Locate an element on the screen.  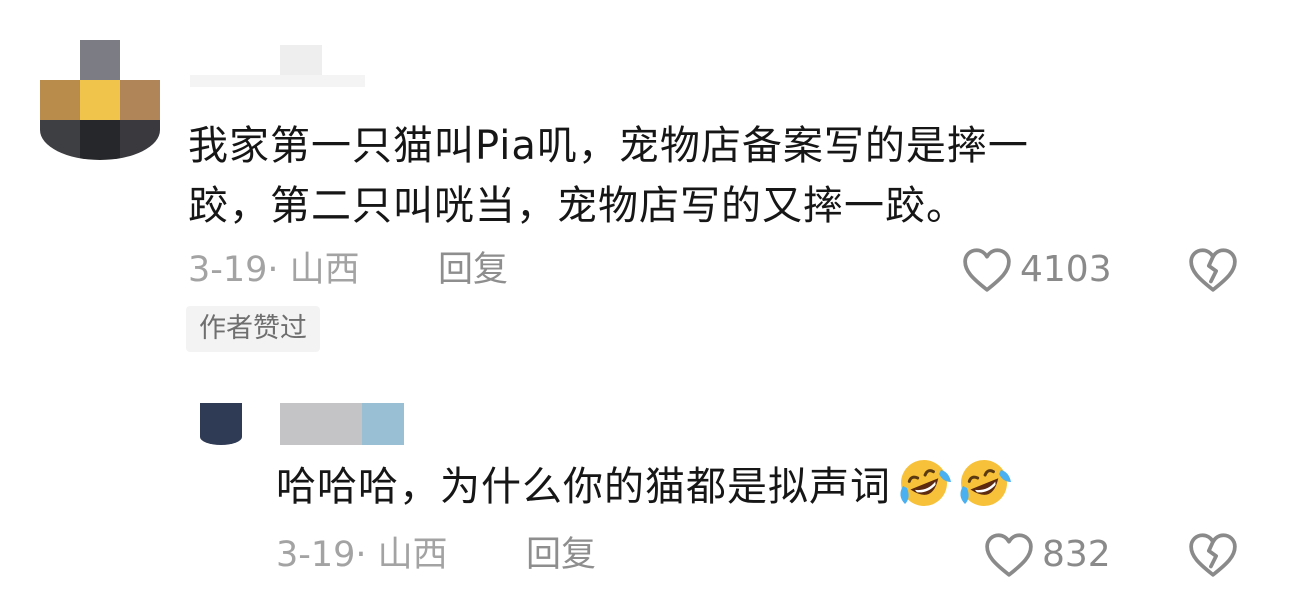
like-count: 832 is located at coordinates (1076, 554).